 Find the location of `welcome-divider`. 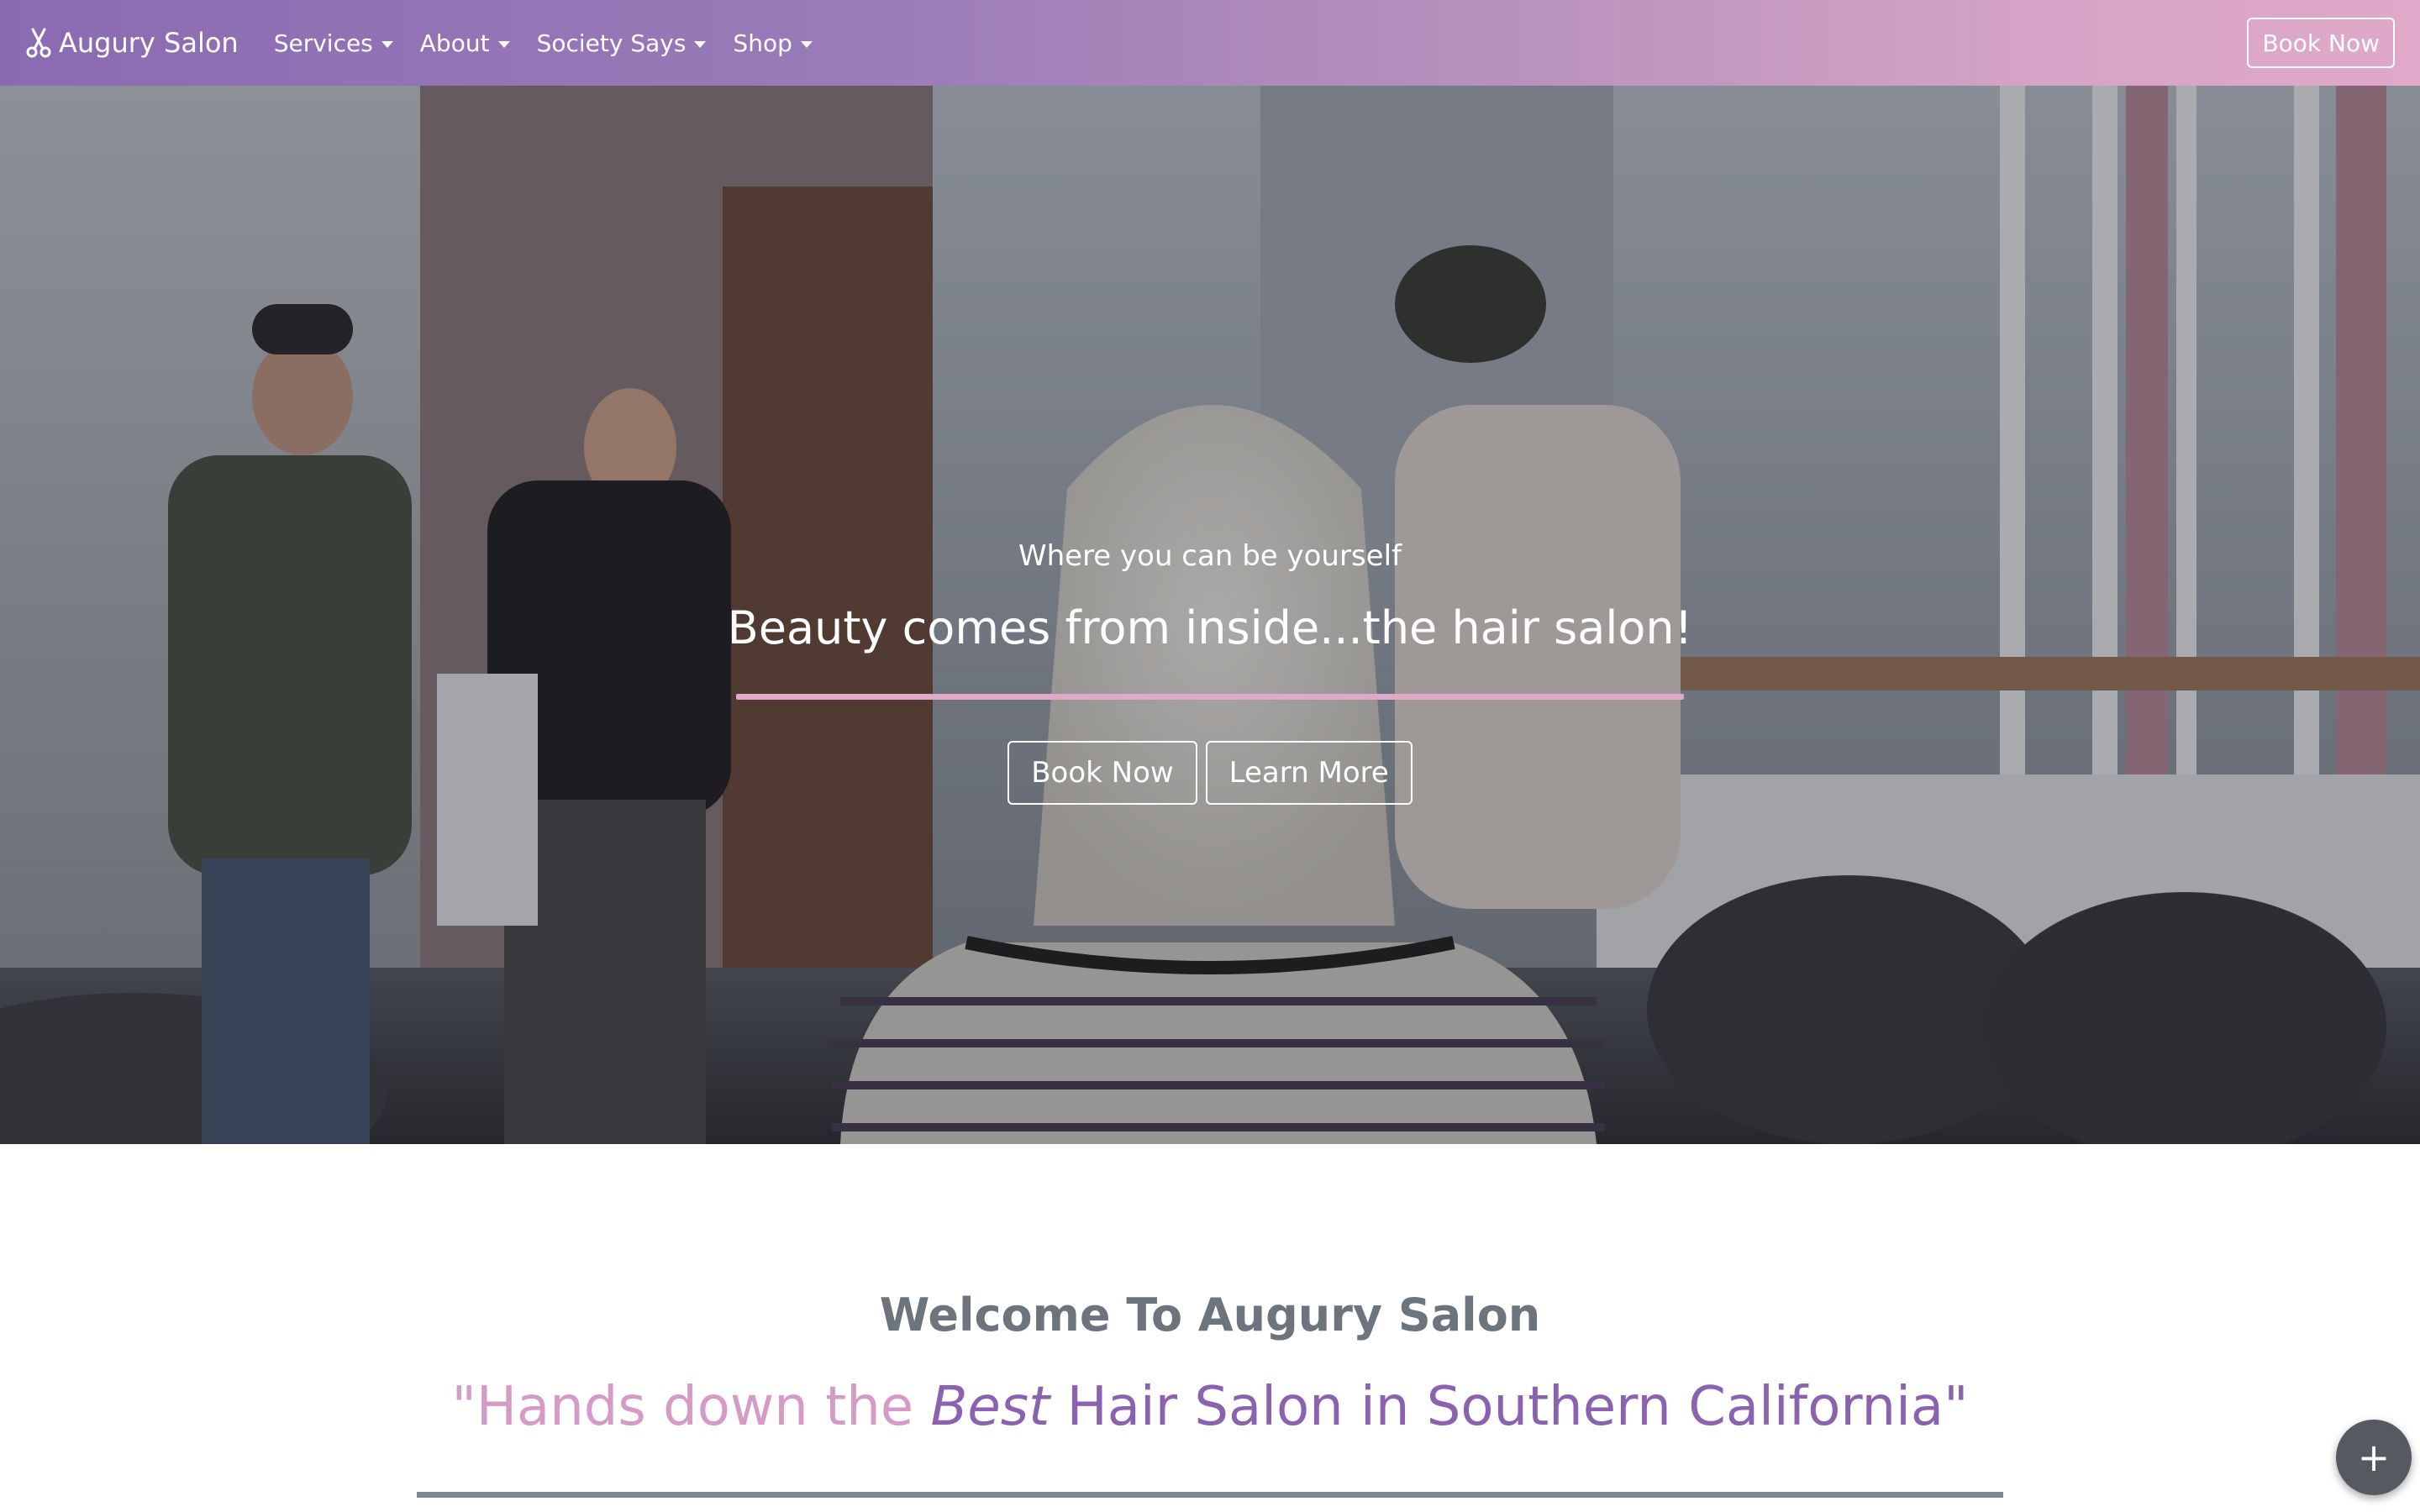

welcome-divider is located at coordinates (1210, 1495).